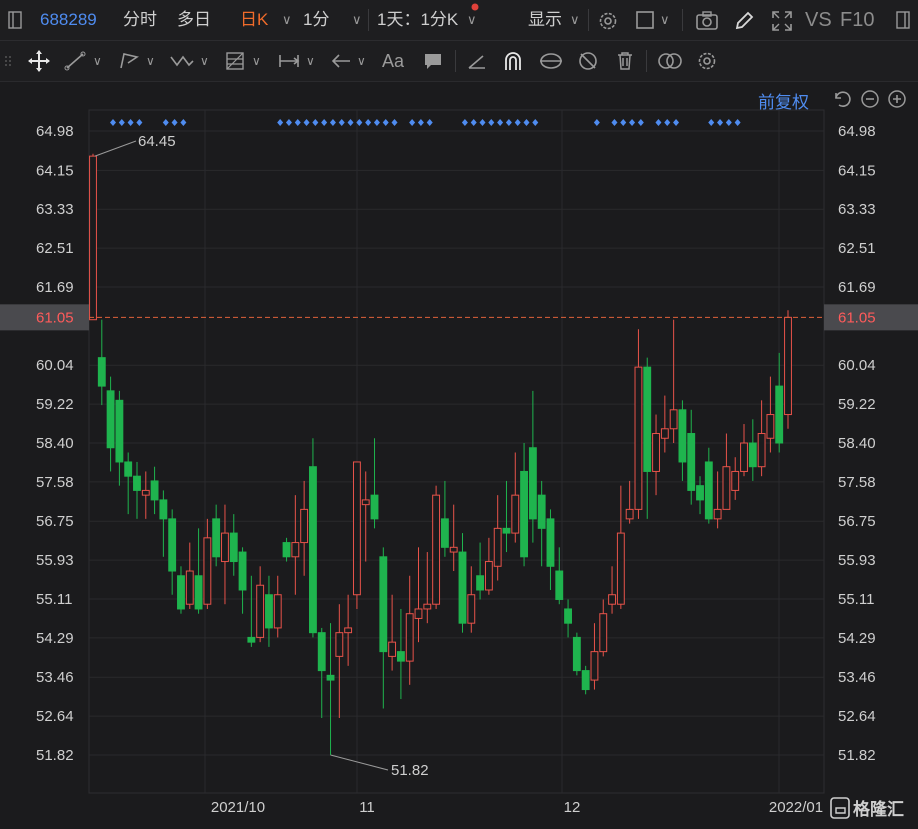 The height and width of the screenshot is (829, 918). I want to click on current-price-line: 61.05 61.05, so click(459, 317).